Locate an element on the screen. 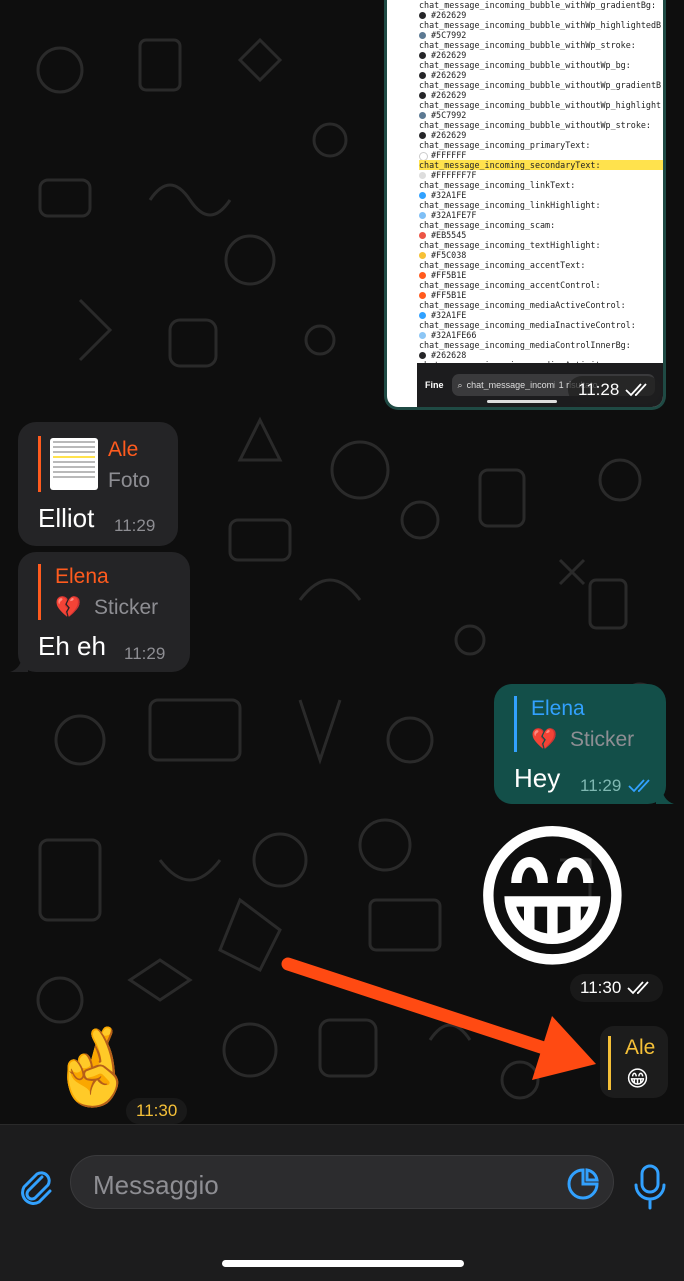 Image resolution: width=684 pixels, height=1281 pixels. message-input: Messaggio is located at coordinates (342, 1182).